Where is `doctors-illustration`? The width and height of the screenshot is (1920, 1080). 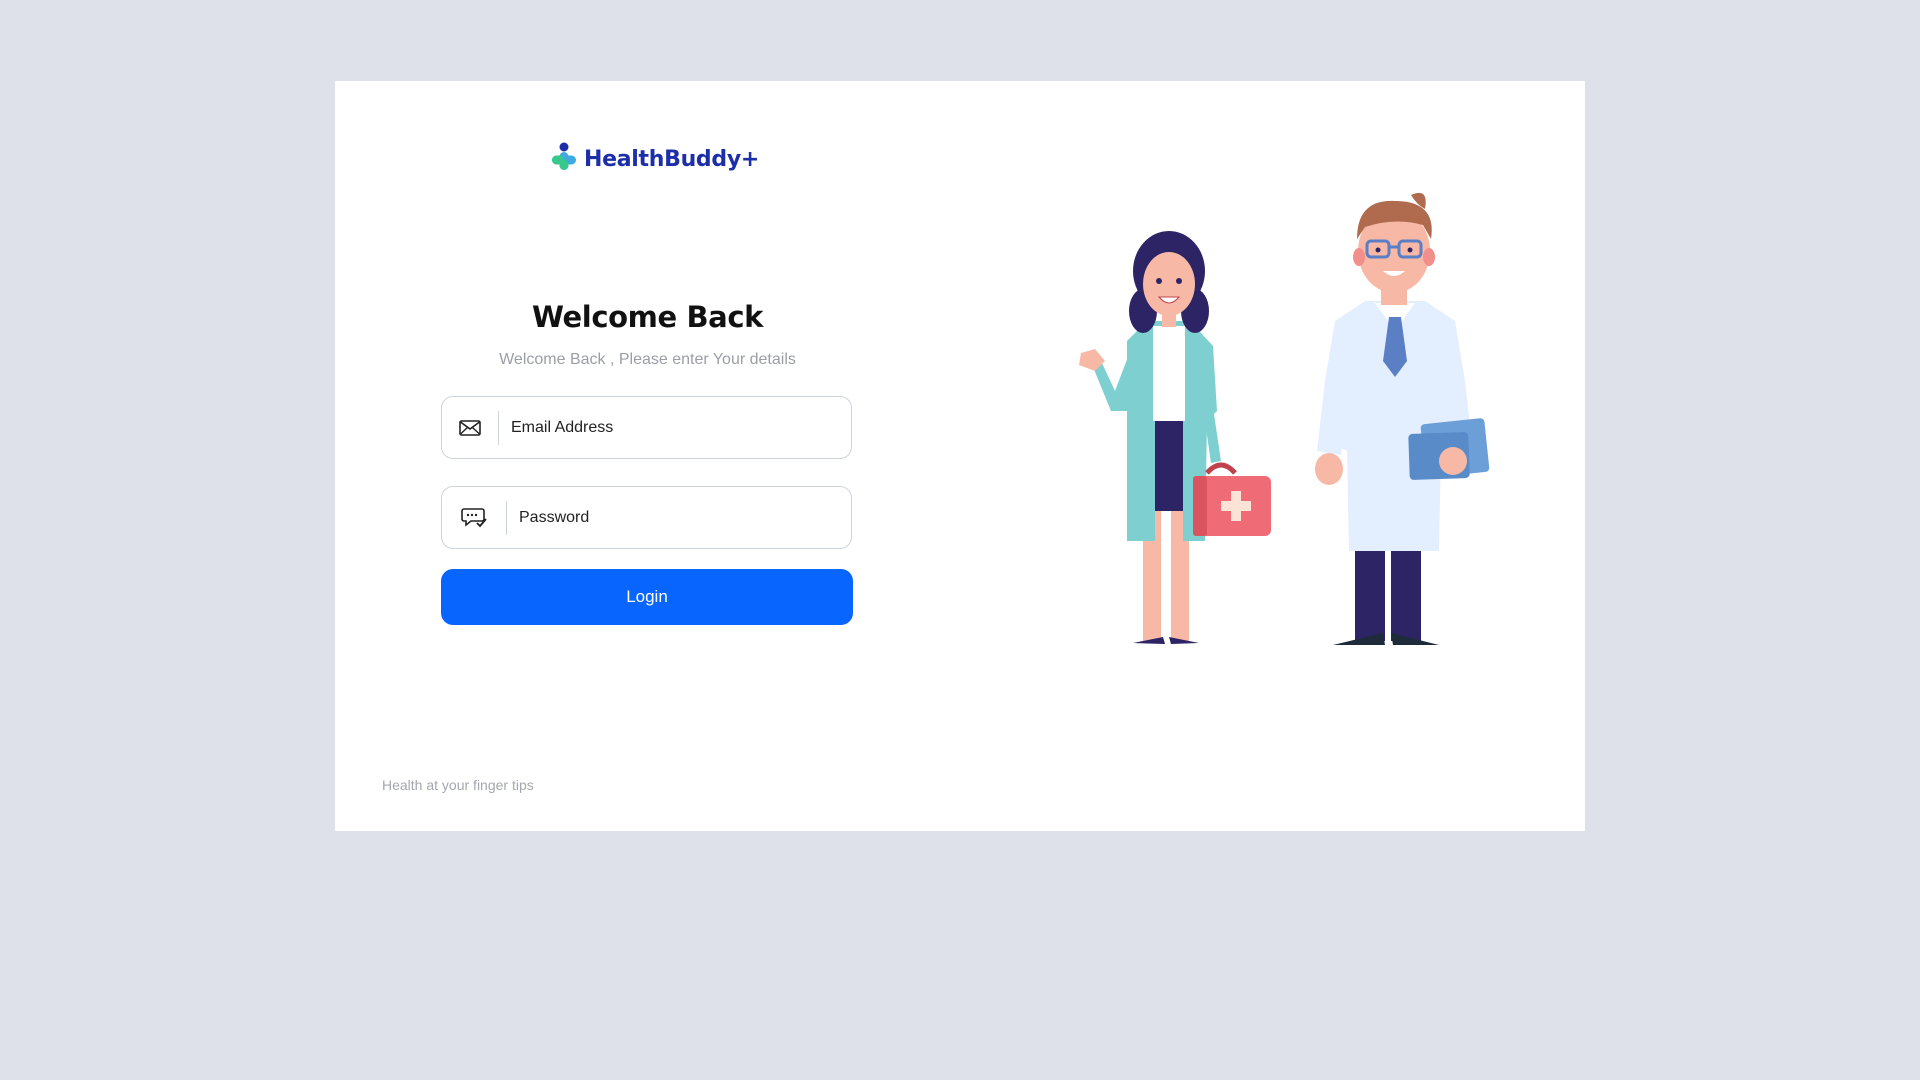
doctors-illustration is located at coordinates (1284, 418).